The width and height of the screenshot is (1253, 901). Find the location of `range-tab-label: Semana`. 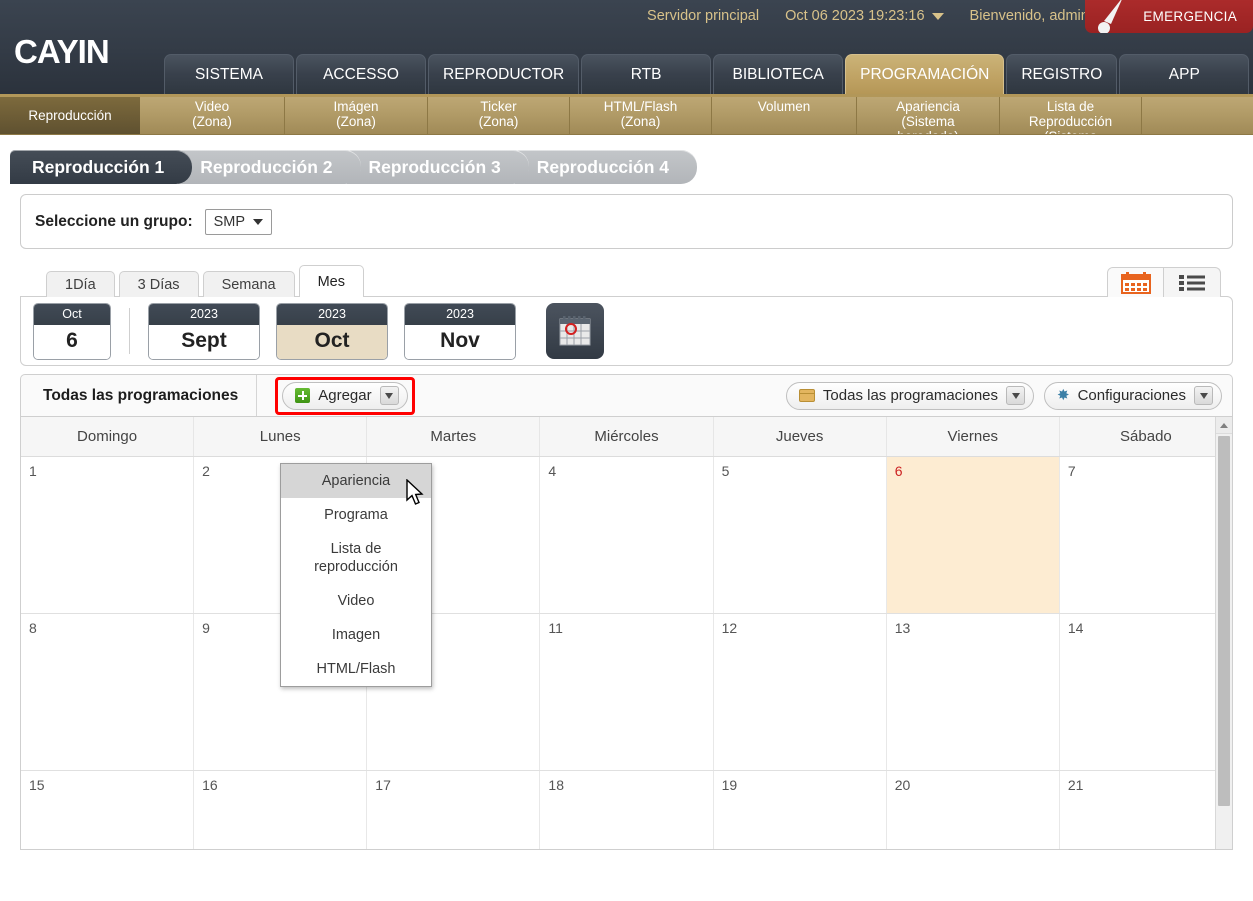

range-tab-label: Semana is located at coordinates (248, 284).